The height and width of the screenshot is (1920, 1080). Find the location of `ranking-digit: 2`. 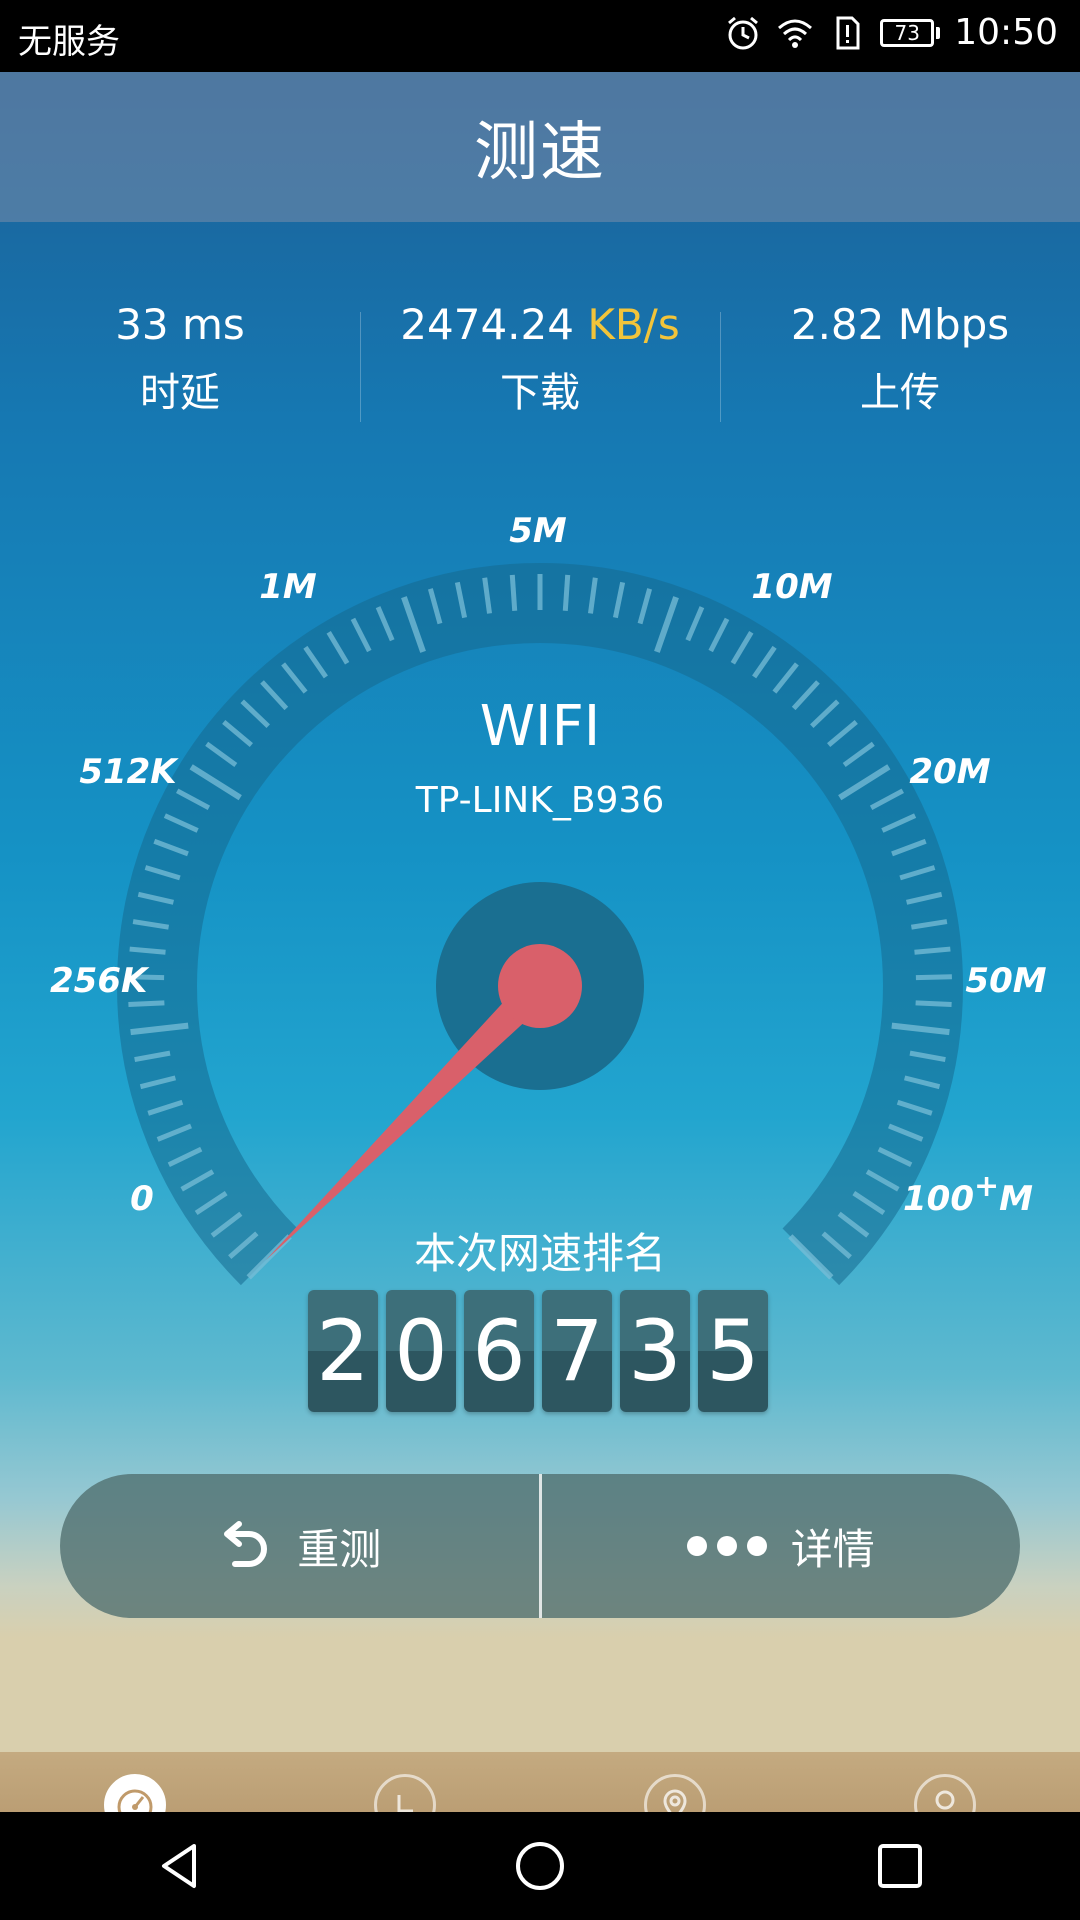

ranking-digit: 2 is located at coordinates (343, 1351).